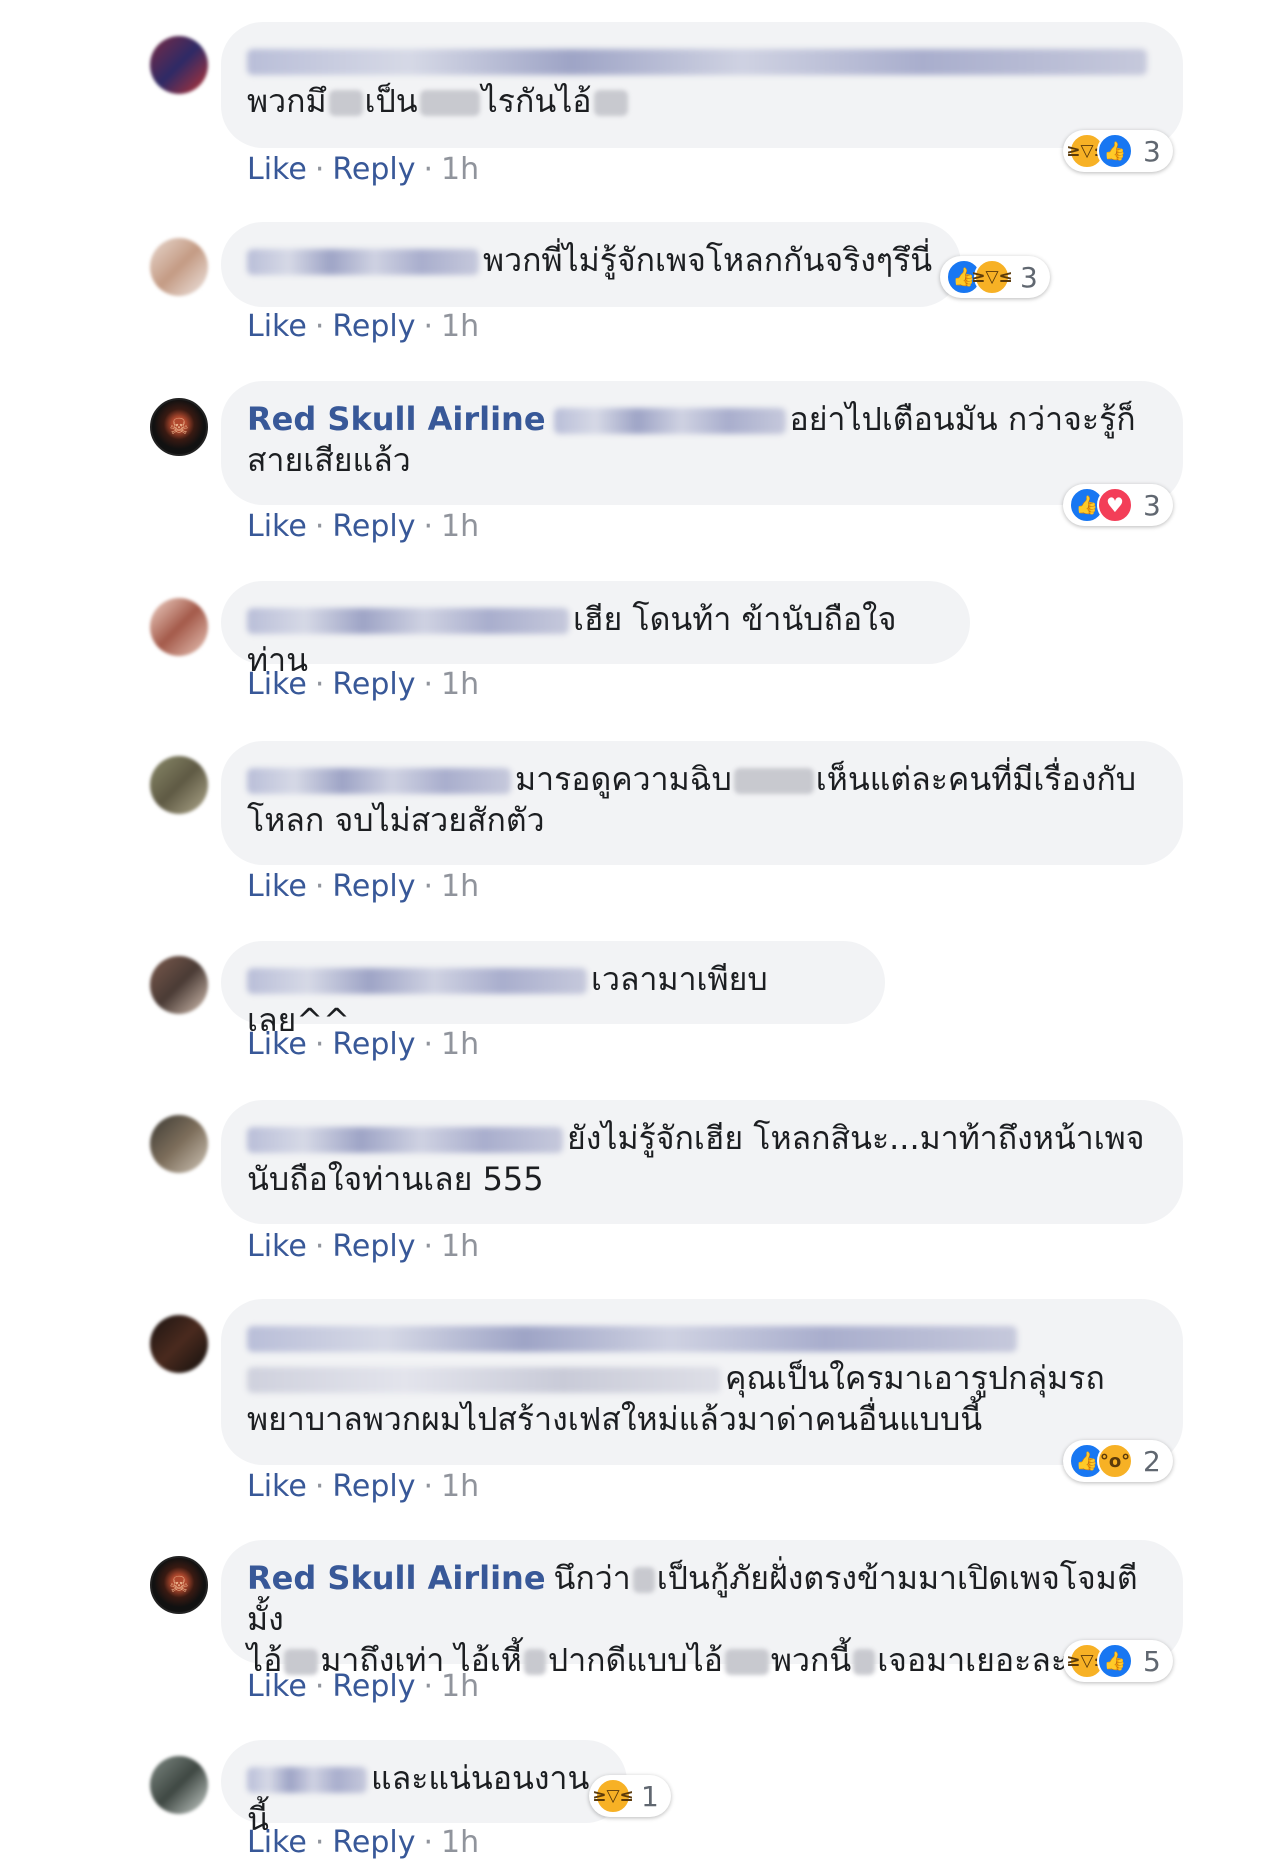  What do you see at coordinates (962, 419) in the screenshot?
I see `comment-text: อย่าไปเตือนมัน กว่าจะรู้ก็` at bounding box center [962, 419].